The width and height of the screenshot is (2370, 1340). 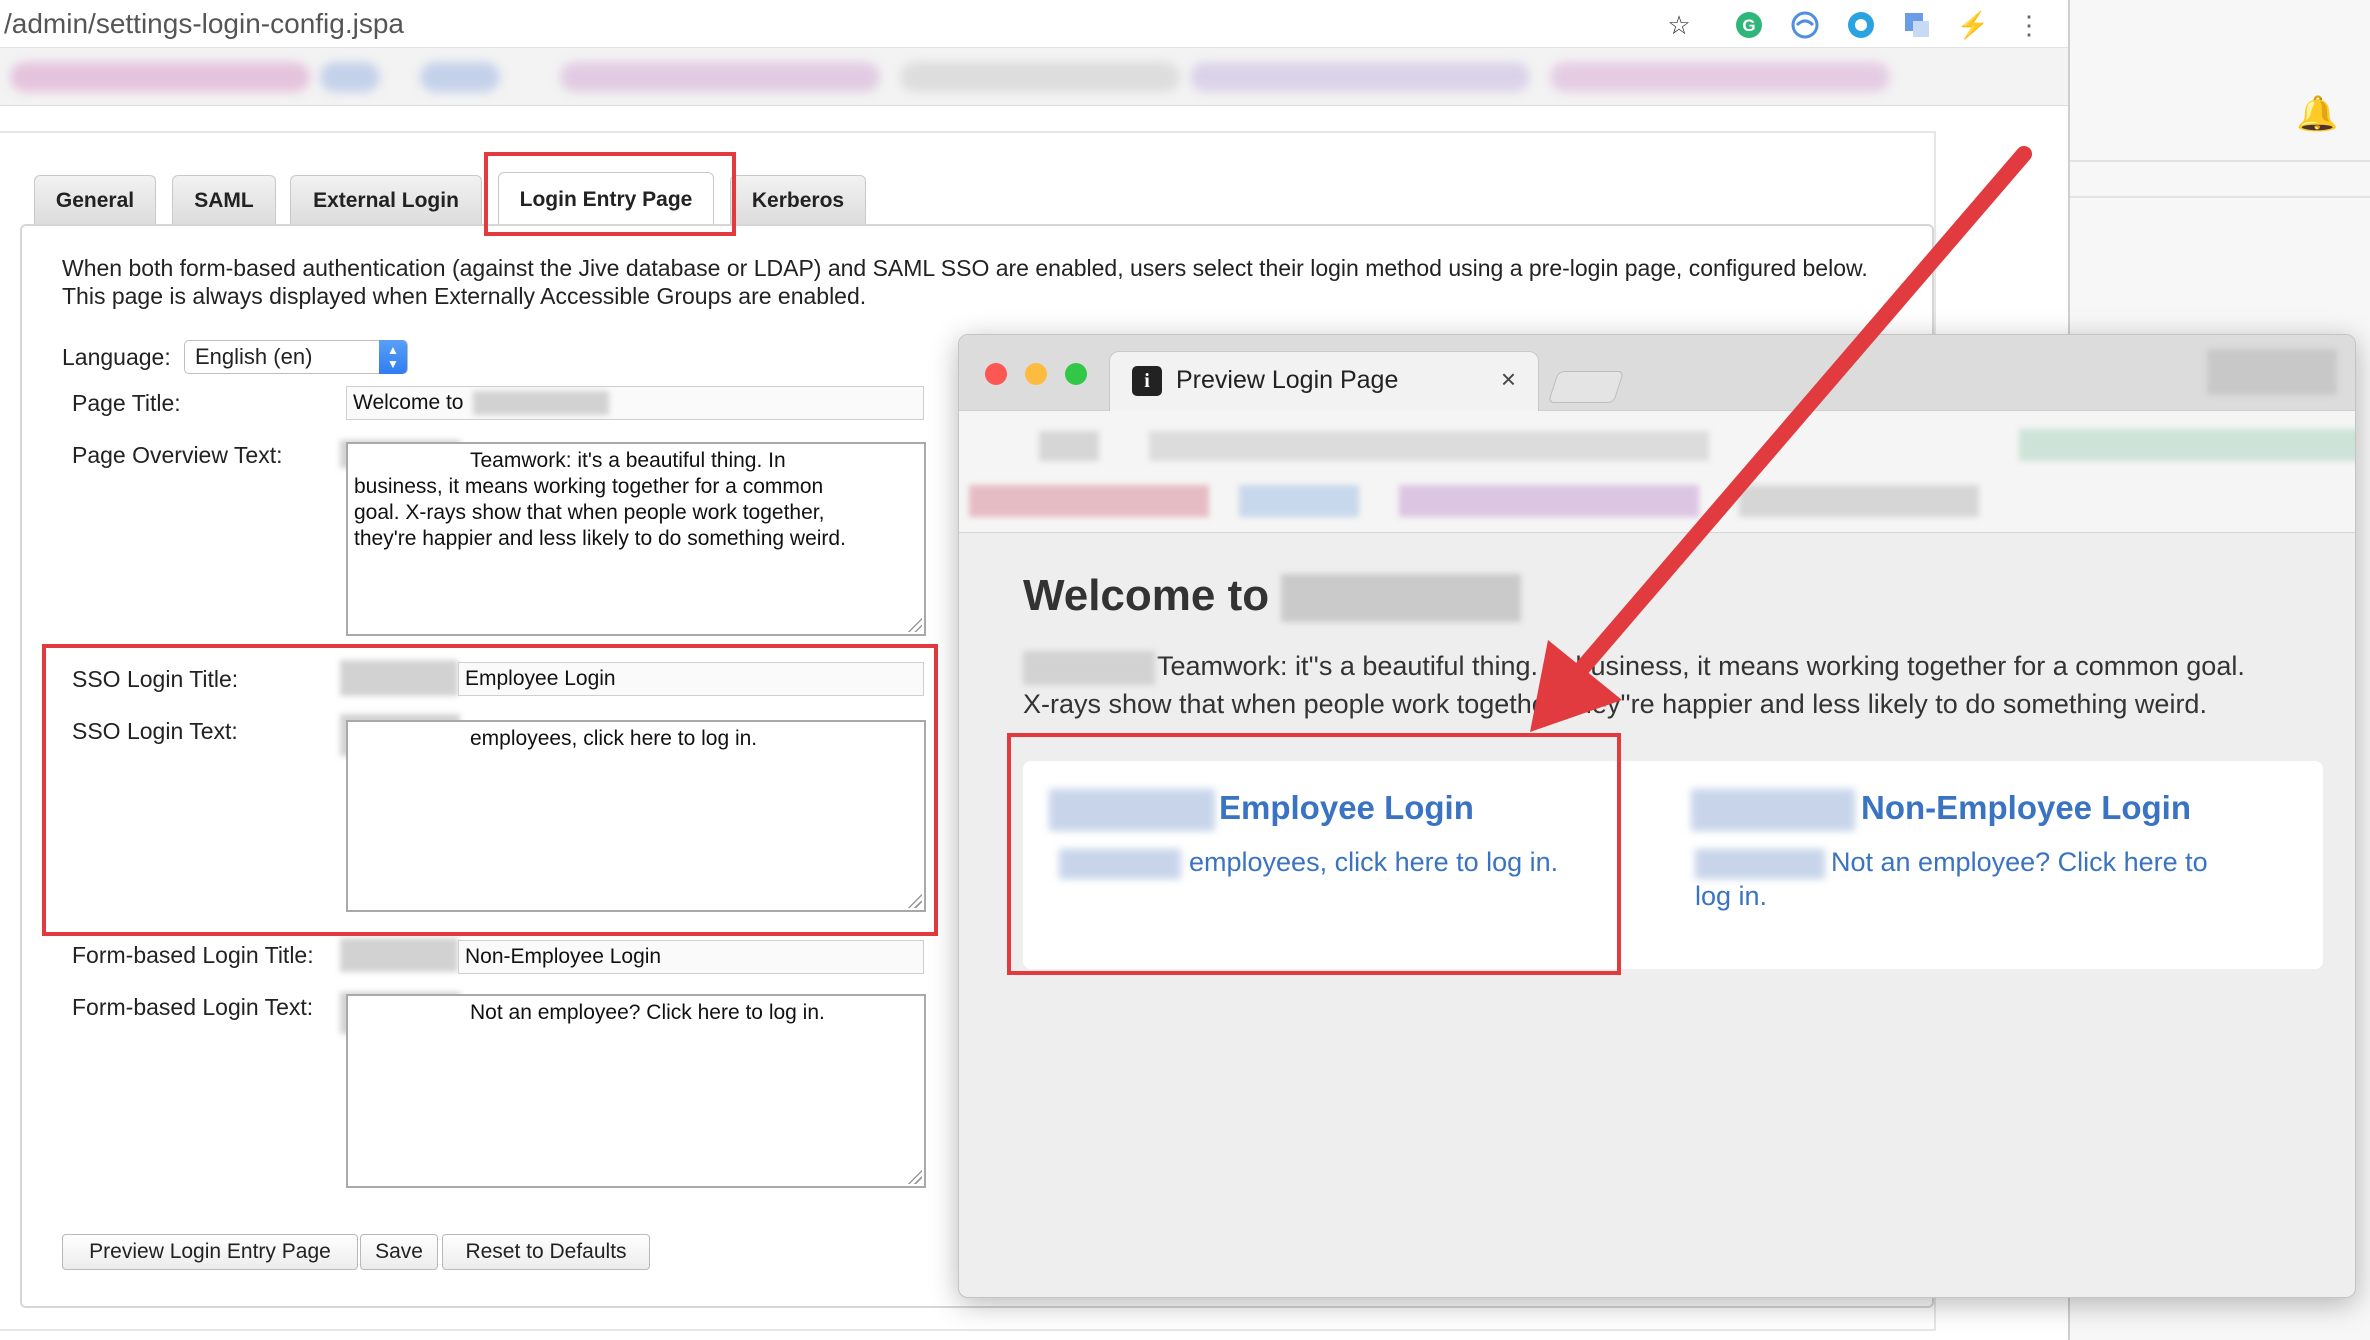 What do you see at coordinates (2317, 114) in the screenshot?
I see `bell-icon: 🔔` at bounding box center [2317, 114].